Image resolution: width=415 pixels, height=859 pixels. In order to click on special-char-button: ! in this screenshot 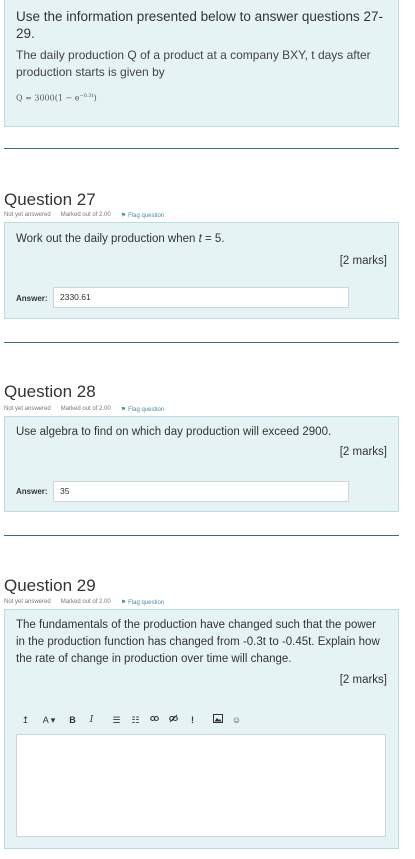, I will do `click(192, 720)`.